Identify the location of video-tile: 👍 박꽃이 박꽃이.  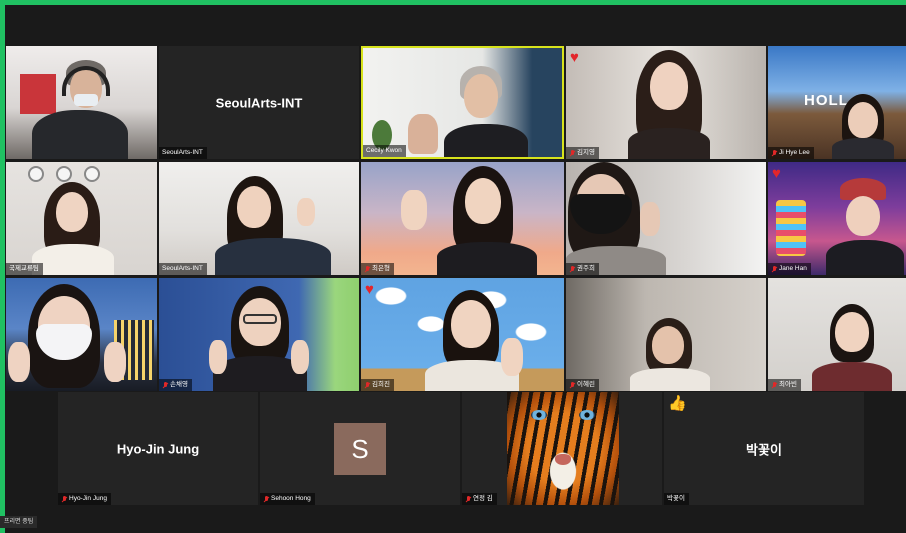
(764, 448).